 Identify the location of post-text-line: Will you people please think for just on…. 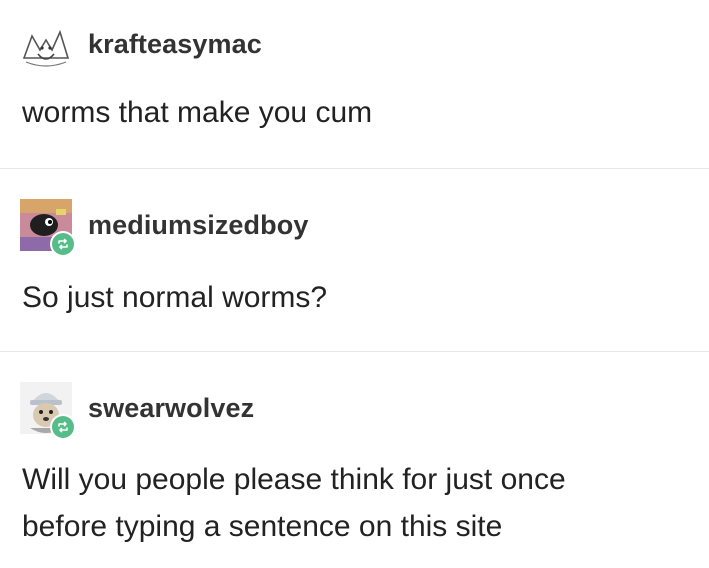
(294, 479).